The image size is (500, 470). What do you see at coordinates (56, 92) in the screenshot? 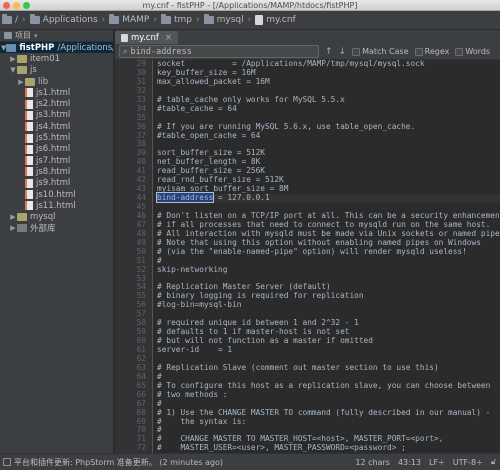
I see `tree-item-js1: js1.html` at bounding box center [56, 92].